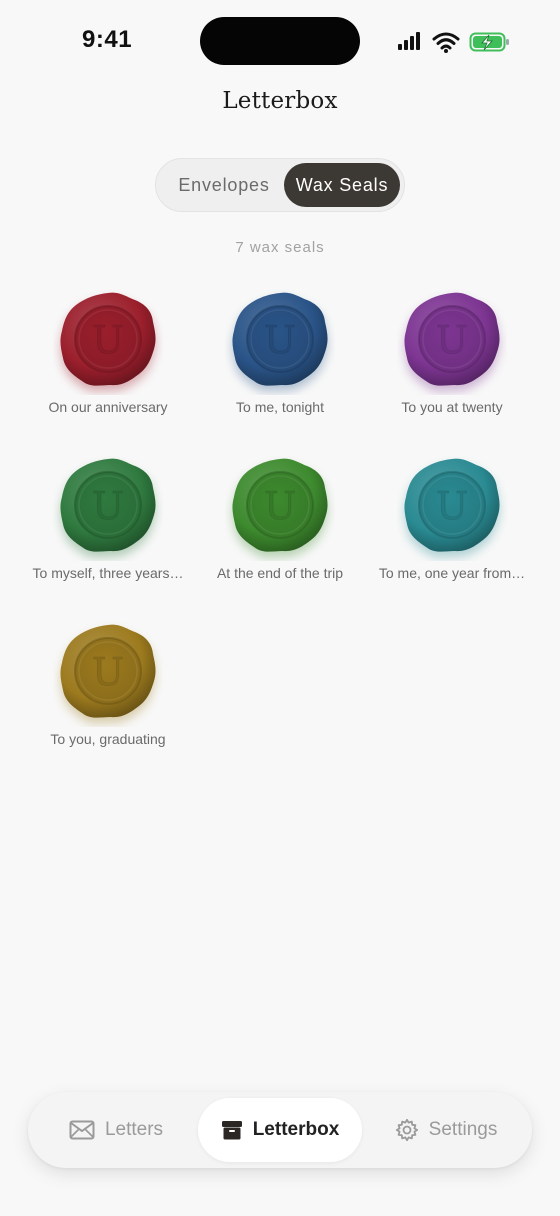 The width and height of the screenshot is (560, 1216). What do you see at coordinates (107, 39) in the screenshot?
I see `status-time: 9:41` at bounding box center [107, 39].